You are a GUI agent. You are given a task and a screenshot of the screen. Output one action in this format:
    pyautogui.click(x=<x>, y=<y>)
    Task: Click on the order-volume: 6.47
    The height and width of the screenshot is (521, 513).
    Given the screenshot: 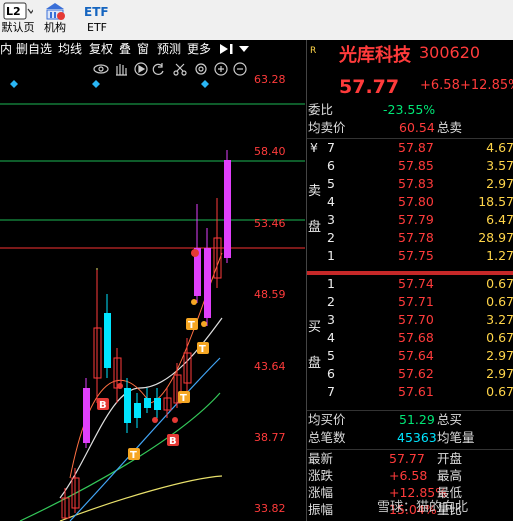 What is the action you would take?
    pyautogui.click(x=499, y=219)
    